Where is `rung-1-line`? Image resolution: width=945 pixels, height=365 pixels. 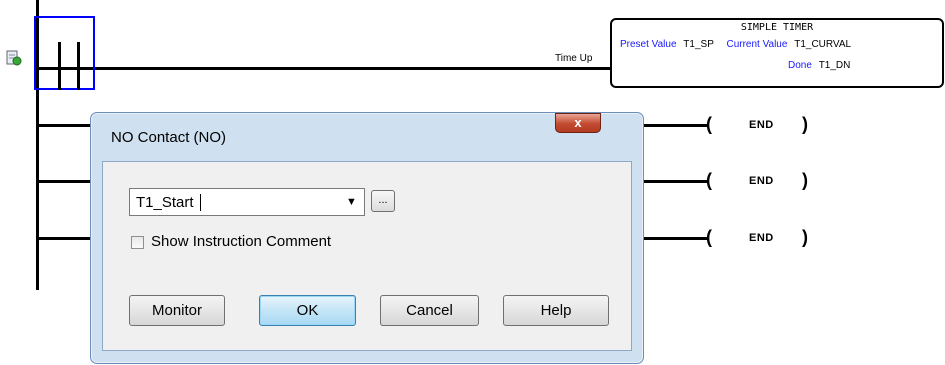
rung-1-line is located at coordinates (325, 68).